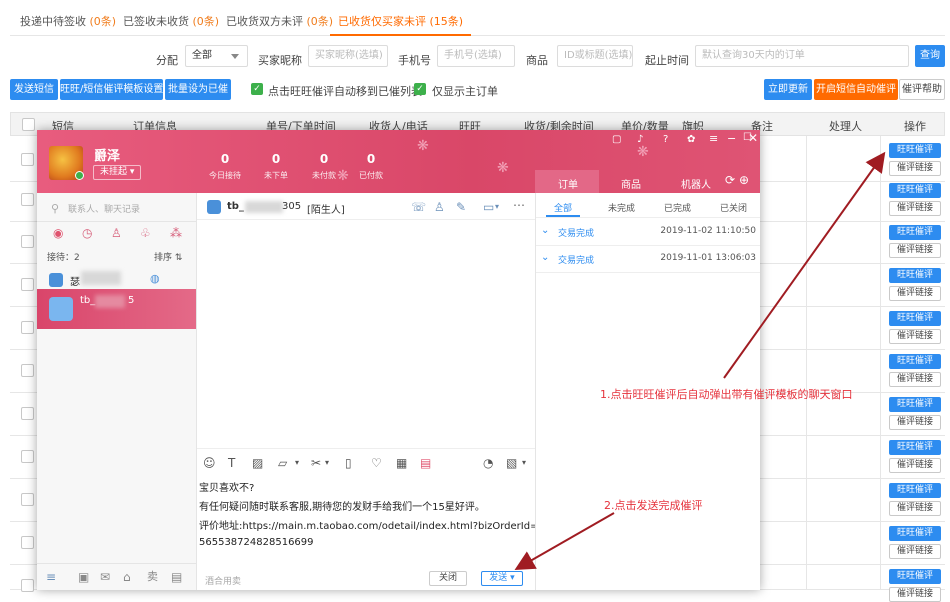  Describe the element at coordinates (726, 394) in the screenshot. I see `annotation-step1: 1.点击旺旺催评后自动弹出带有催评模板的聊天窗口` at that location.